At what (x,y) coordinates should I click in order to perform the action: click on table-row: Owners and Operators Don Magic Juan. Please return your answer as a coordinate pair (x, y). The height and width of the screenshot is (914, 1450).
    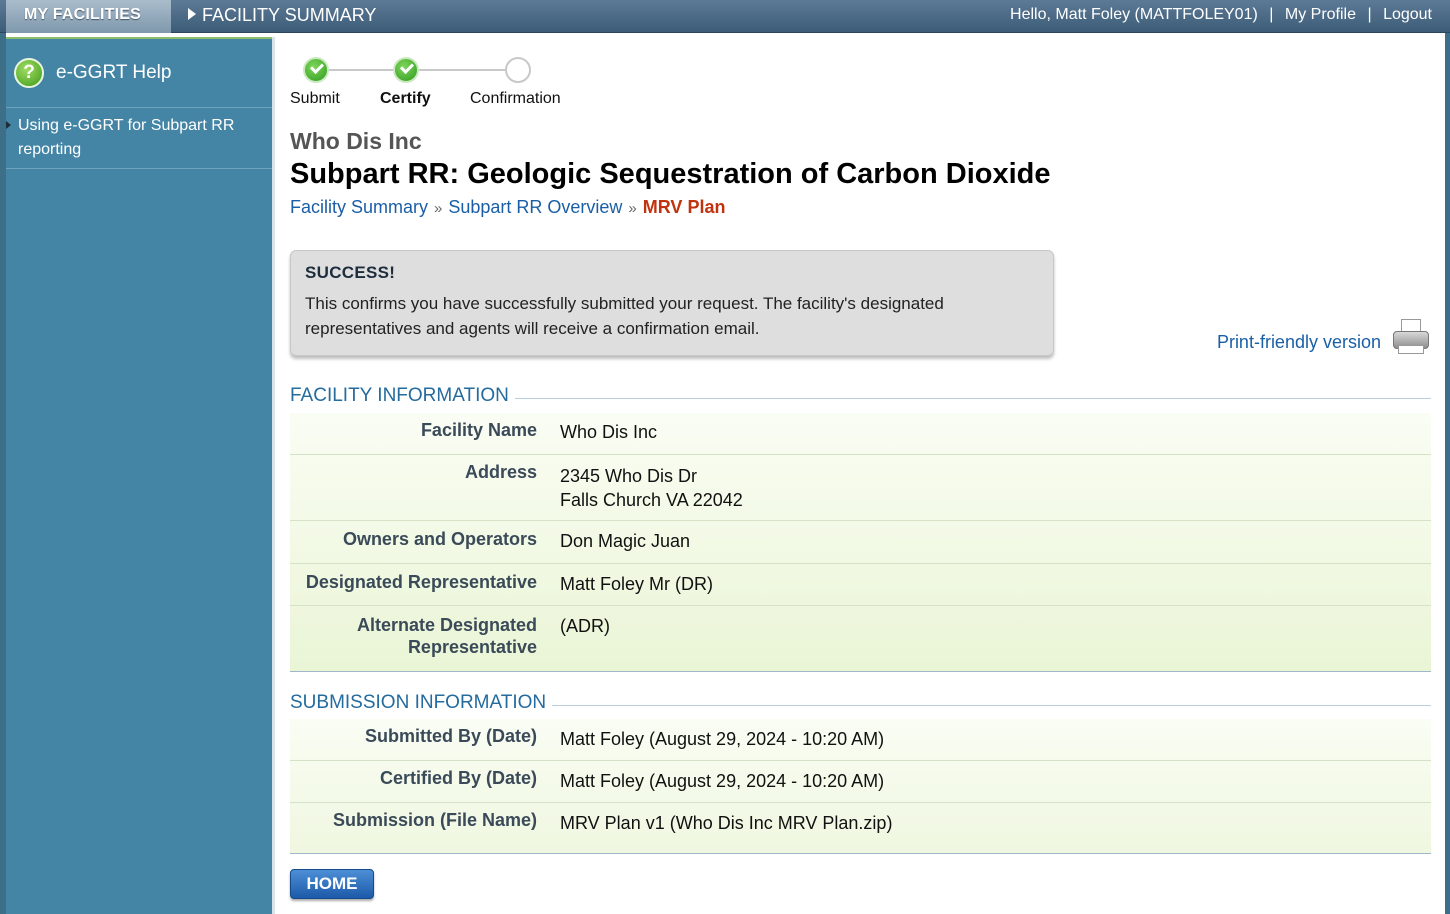
    Looking at the image, I should click on (860, 542).